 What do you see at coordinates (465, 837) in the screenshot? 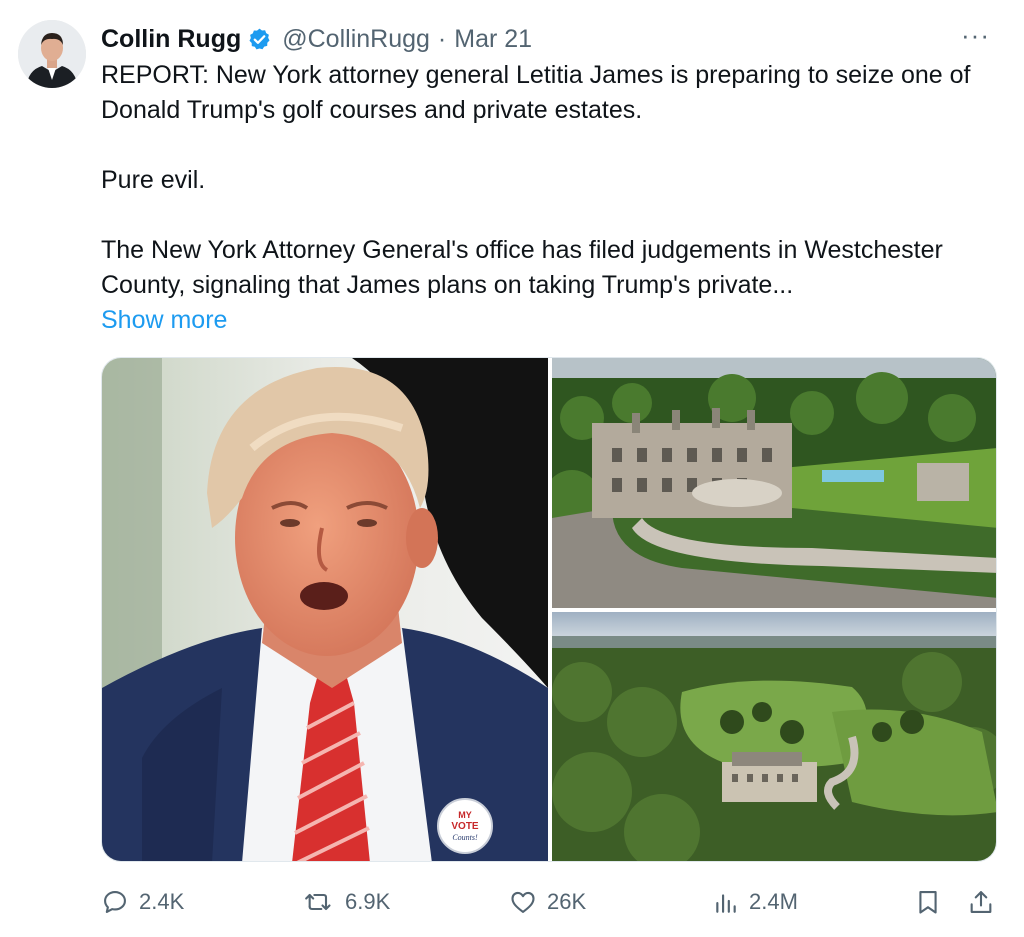
I see `svg-text: Counts!` at bounding box center [465, 837].